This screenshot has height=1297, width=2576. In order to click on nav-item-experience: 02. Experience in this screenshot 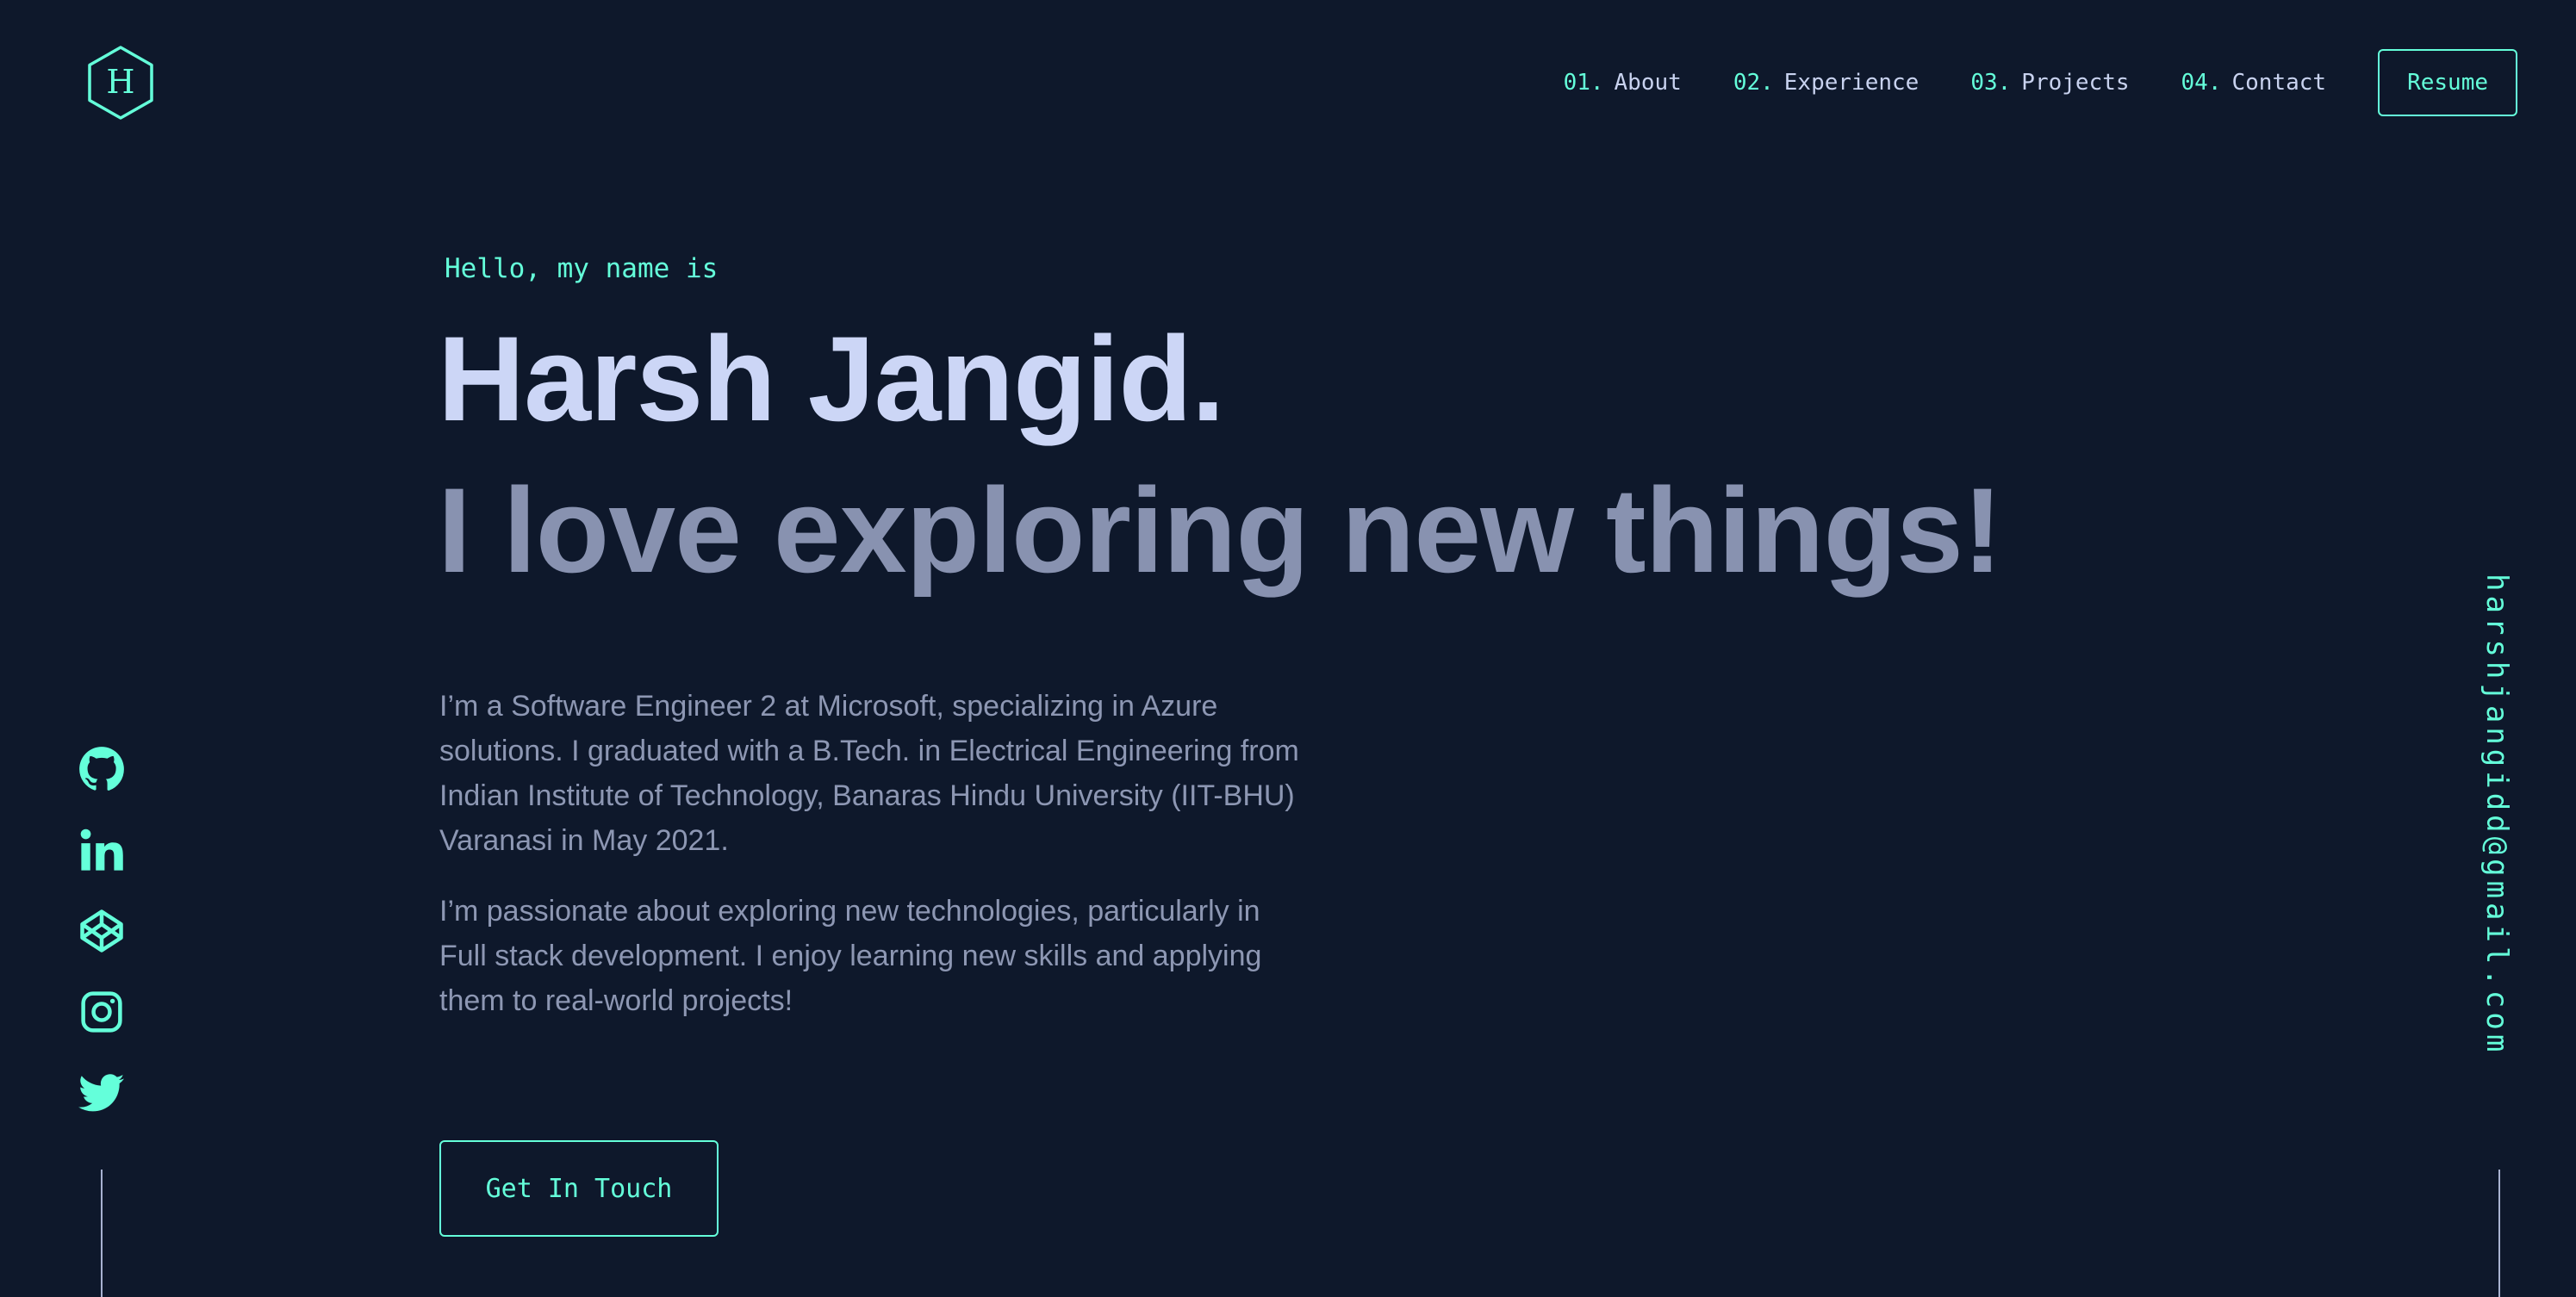, I will do `click(1827, 83)`.